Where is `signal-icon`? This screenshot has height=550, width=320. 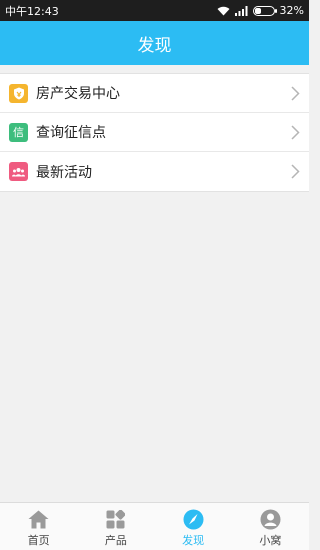
signal-icon is located at coordinates (241, 10).